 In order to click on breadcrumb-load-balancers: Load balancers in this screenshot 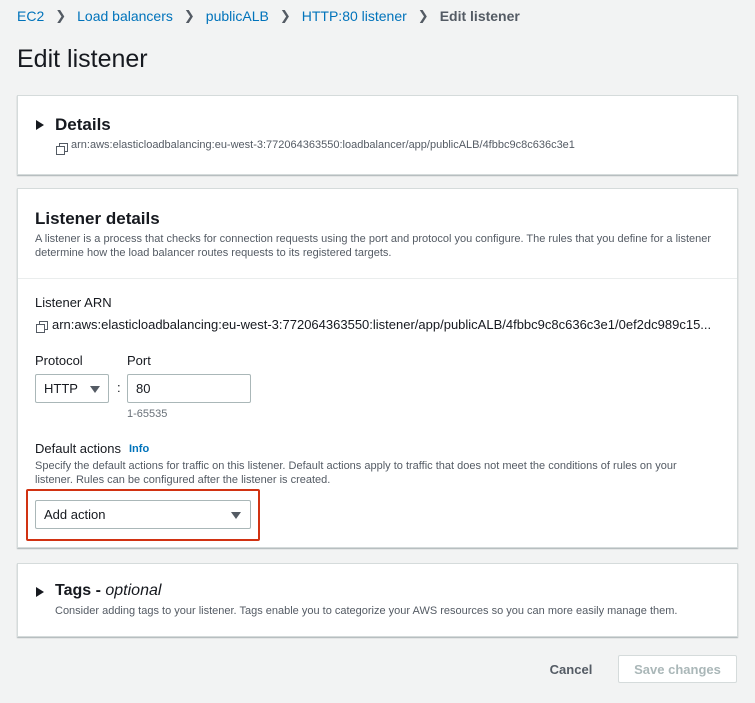, I will do `click(125, 16)`.